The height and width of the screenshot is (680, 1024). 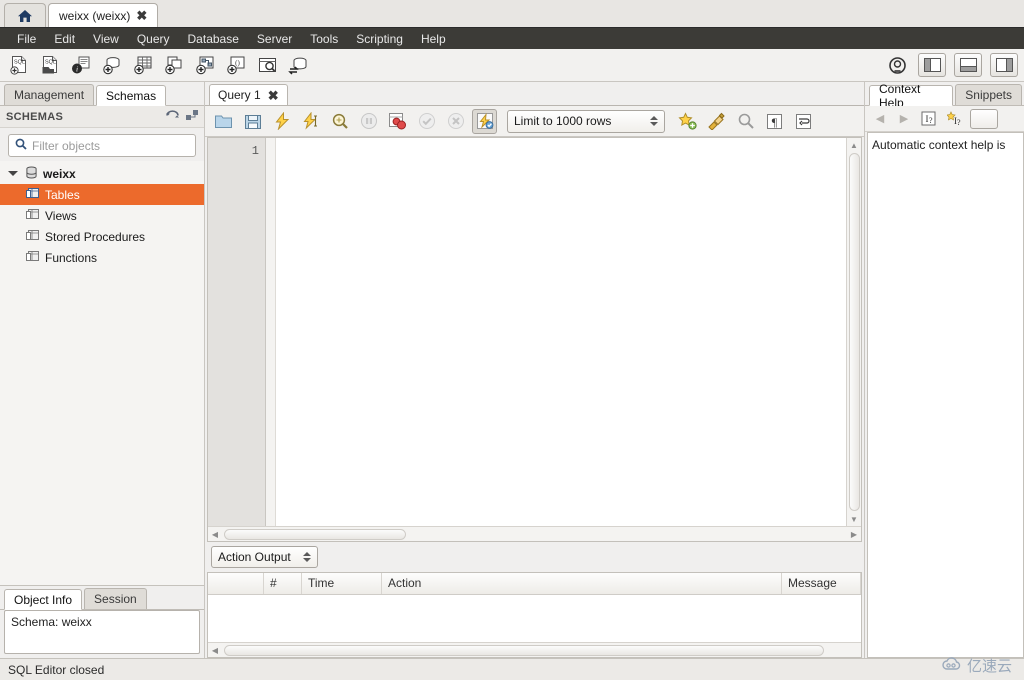 I want to click on open-sql-script-icon: SQL, so click(x=50, y=65).